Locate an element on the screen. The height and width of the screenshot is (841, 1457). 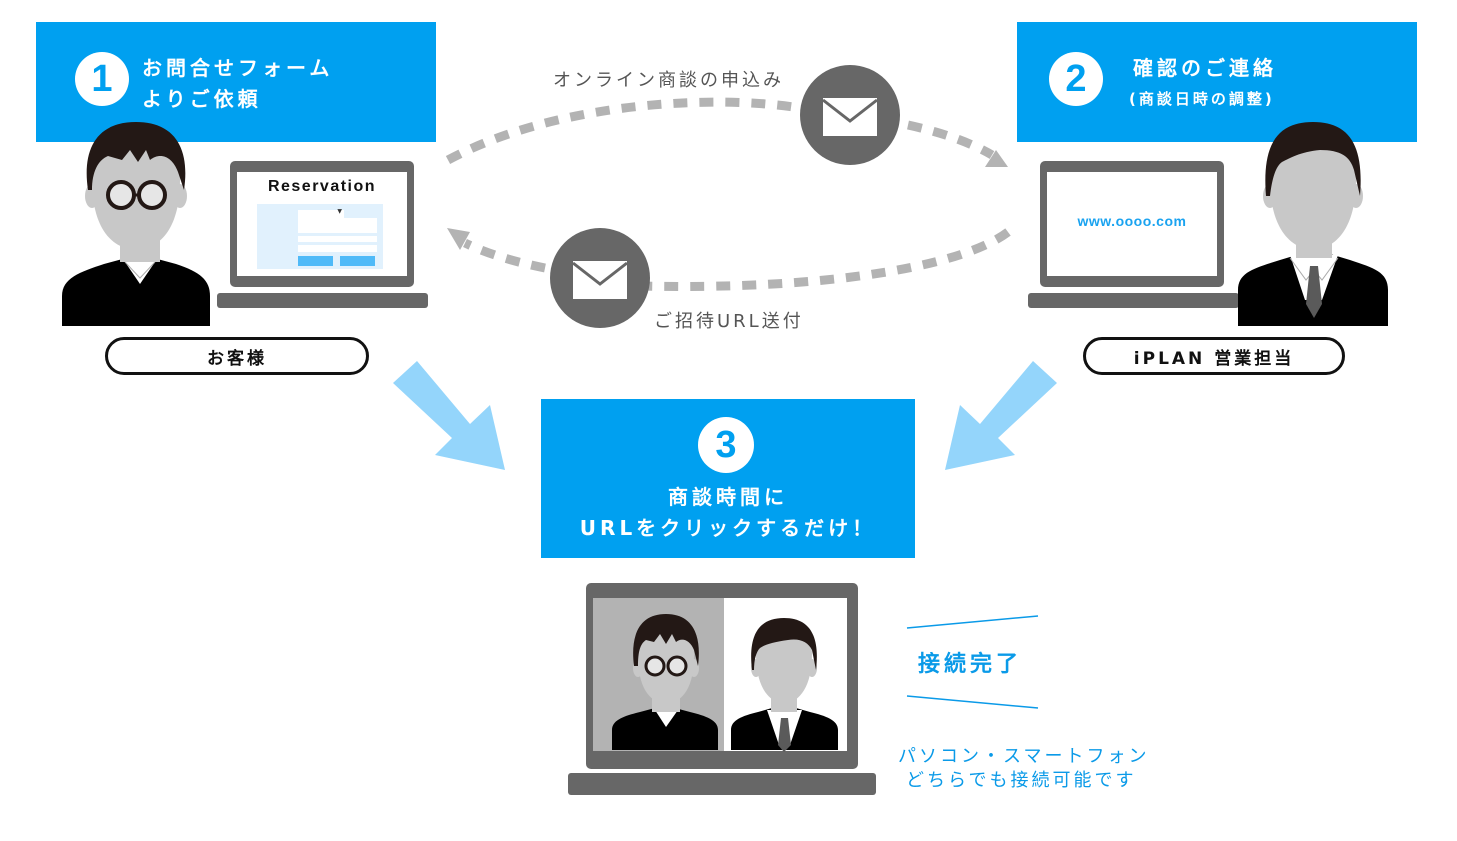
device-note-line1: パソコン・スマートフォン is located at coordinates (1024, 756).